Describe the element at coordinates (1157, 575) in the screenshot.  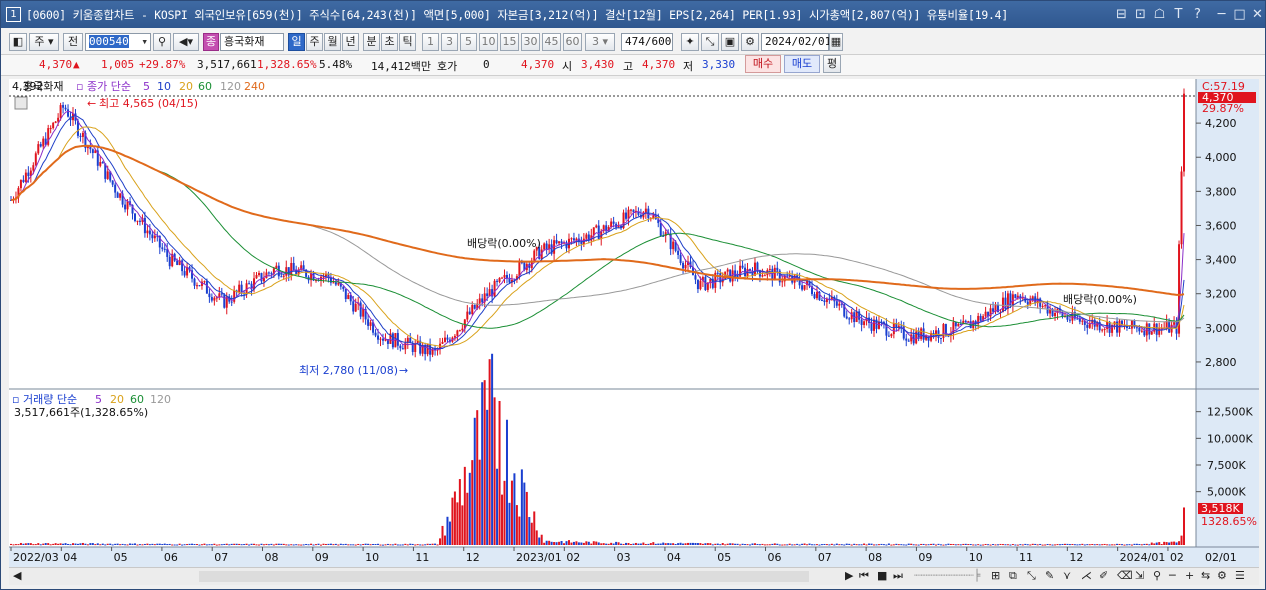
I see `zoom-icon: ⚲` at that location.